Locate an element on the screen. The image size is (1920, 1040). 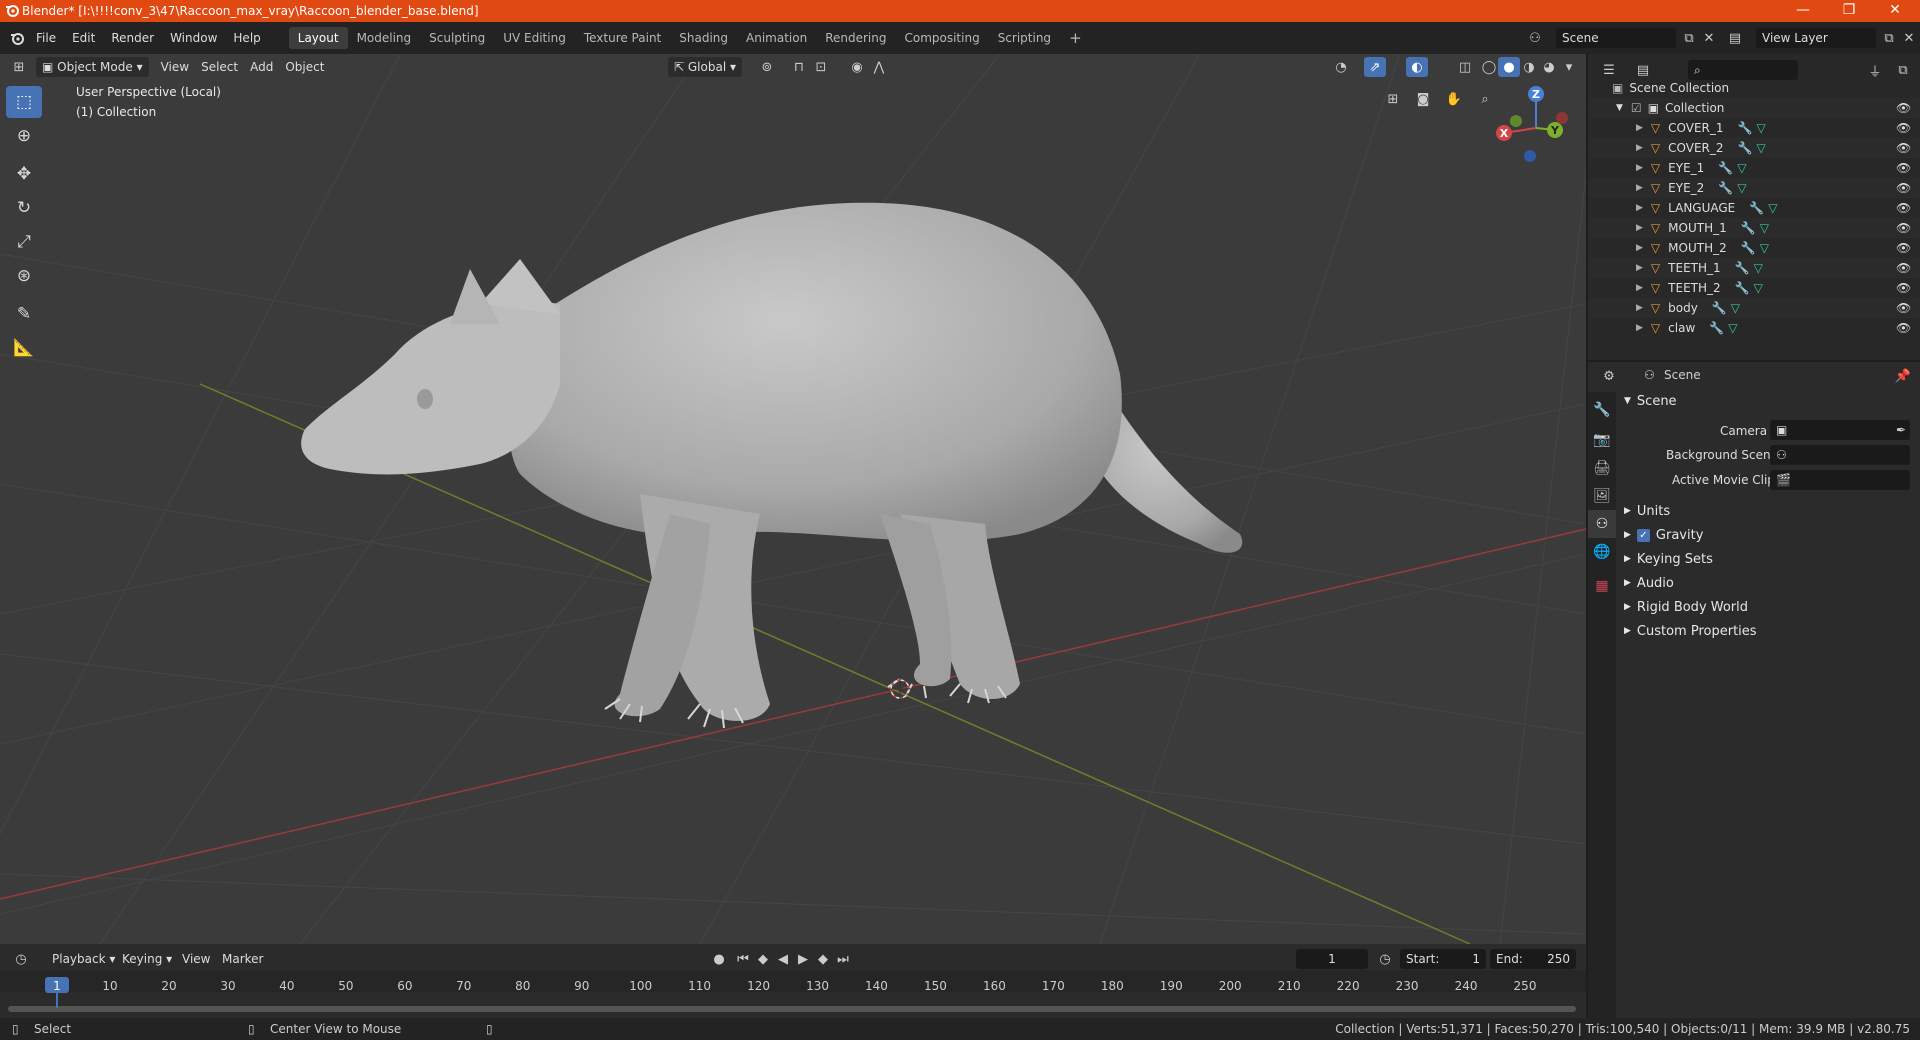
display-mode-icon: ▤ is located at coordinates (1643, 70).